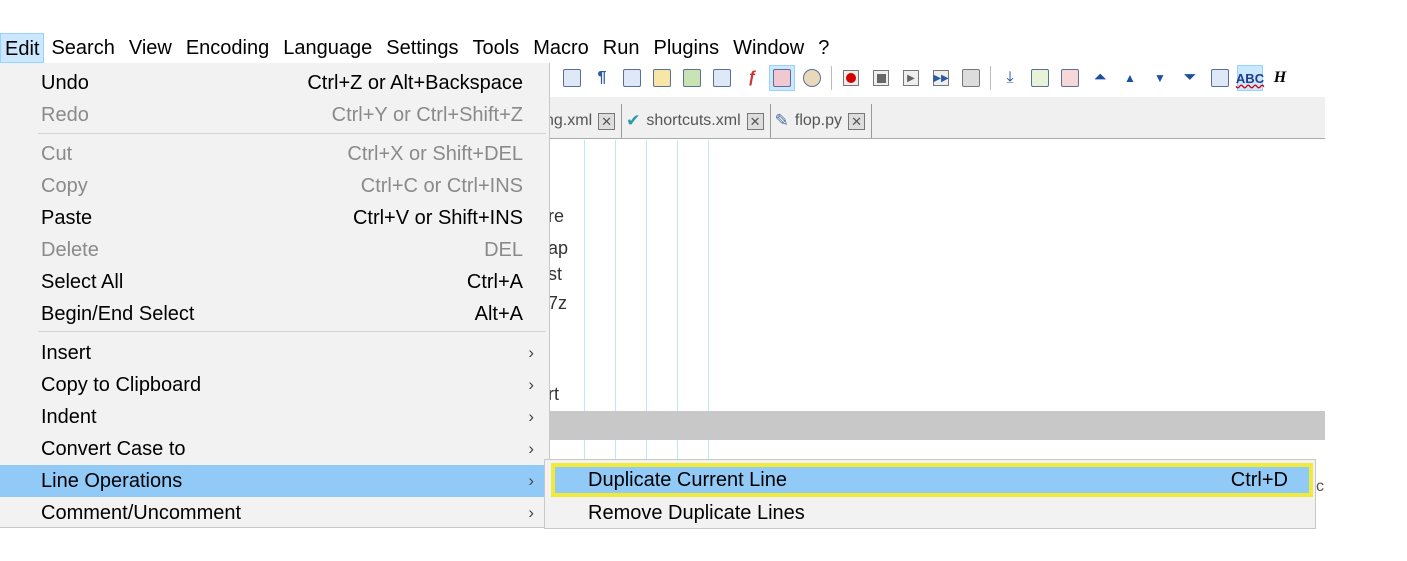 The width and height of the screenshot is (1407, 561). What do you see at coordinates (911, 78) in the screenshot?
I see `play-macro-icon: ▶` at bounding box center [911, 78].